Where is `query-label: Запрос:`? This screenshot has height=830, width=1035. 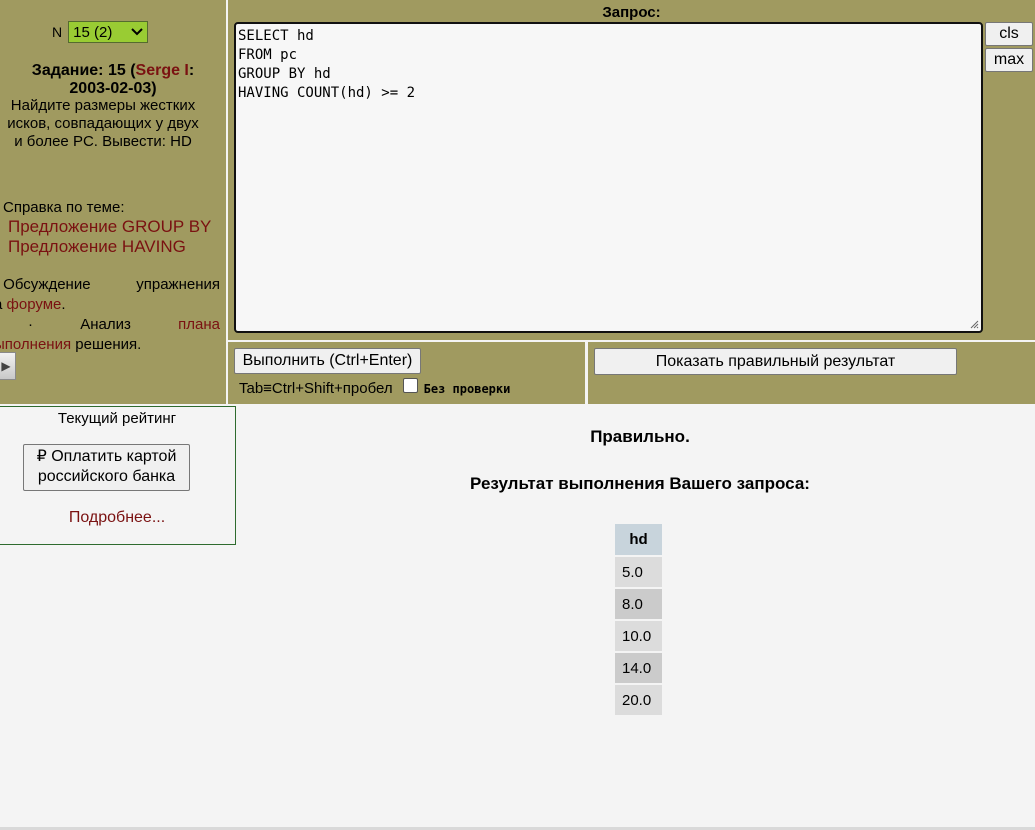
query-label: Запрос: is located at coordinates (631, 12).